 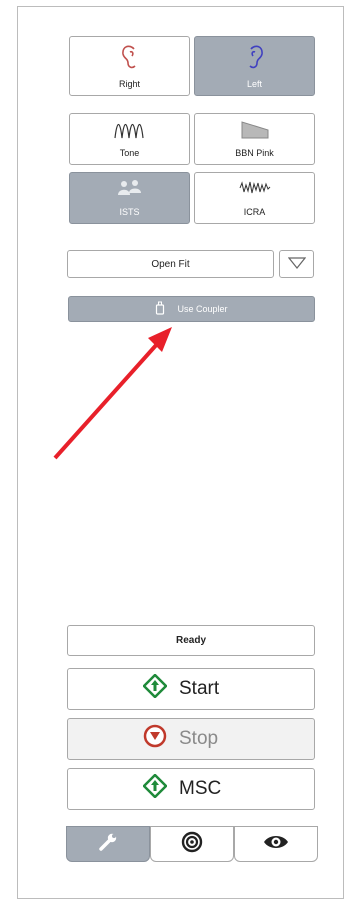 I want to click on tab-tools, so click(x=108, y=844).